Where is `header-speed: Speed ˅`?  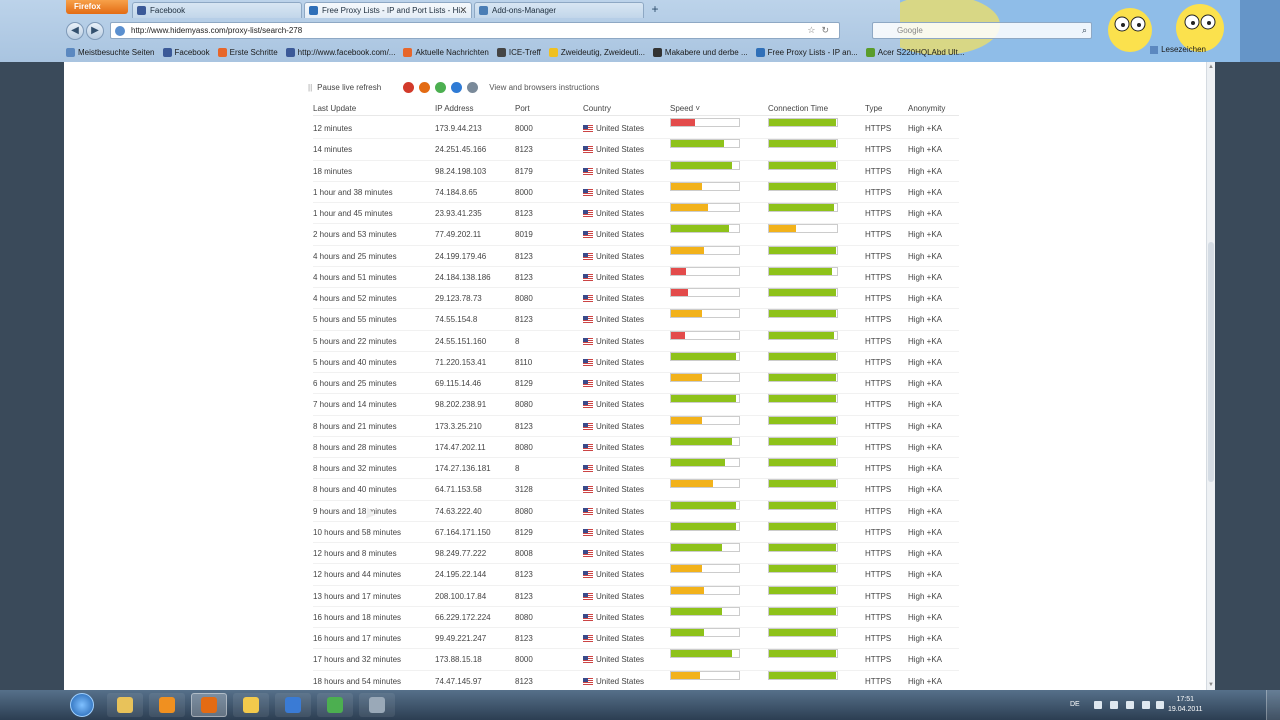
header-speed: Speed ˅ is located at coordinates (685, 108).